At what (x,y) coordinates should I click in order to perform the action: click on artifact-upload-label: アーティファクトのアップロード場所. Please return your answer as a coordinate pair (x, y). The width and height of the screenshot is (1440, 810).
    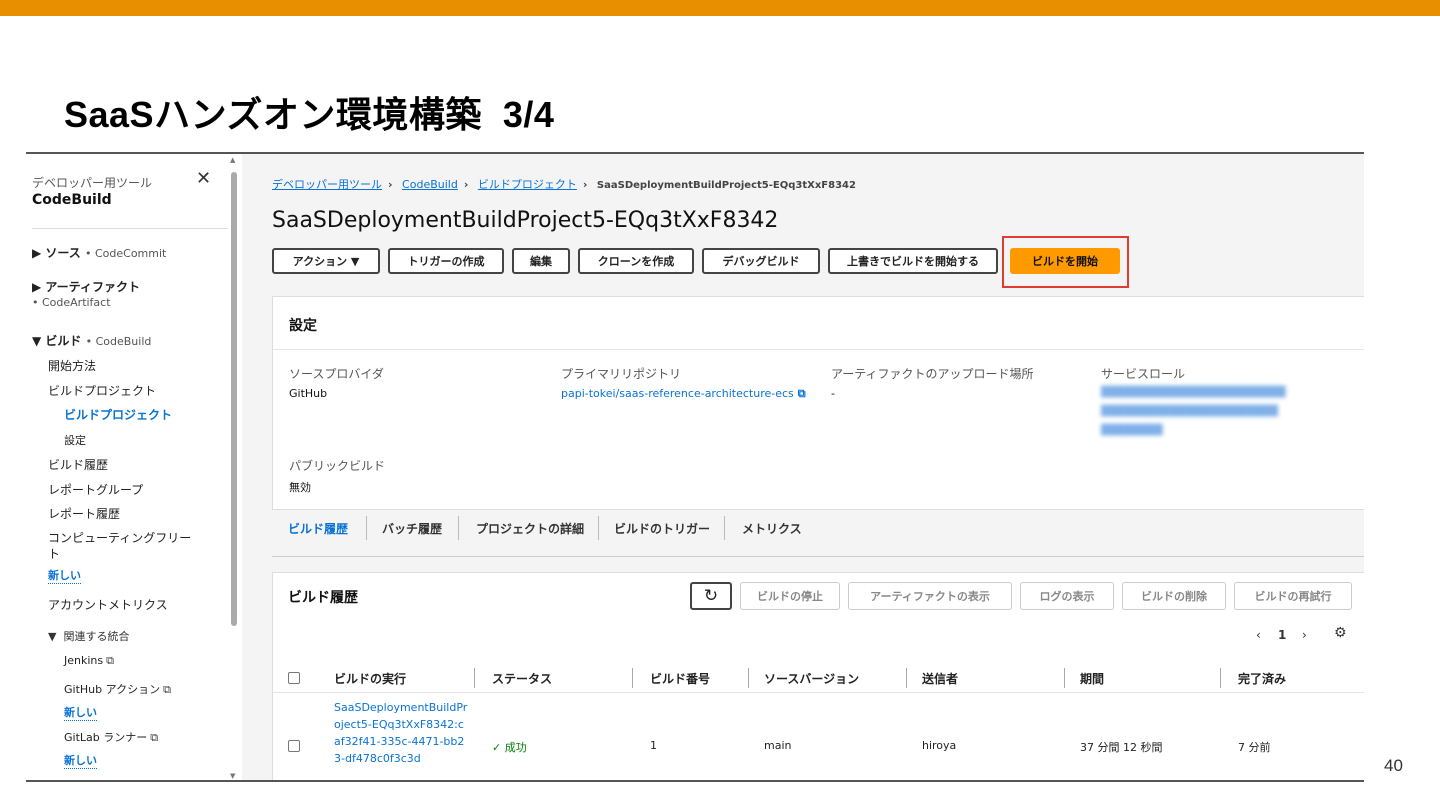
    Looking at the image, I should click on (932, 374).